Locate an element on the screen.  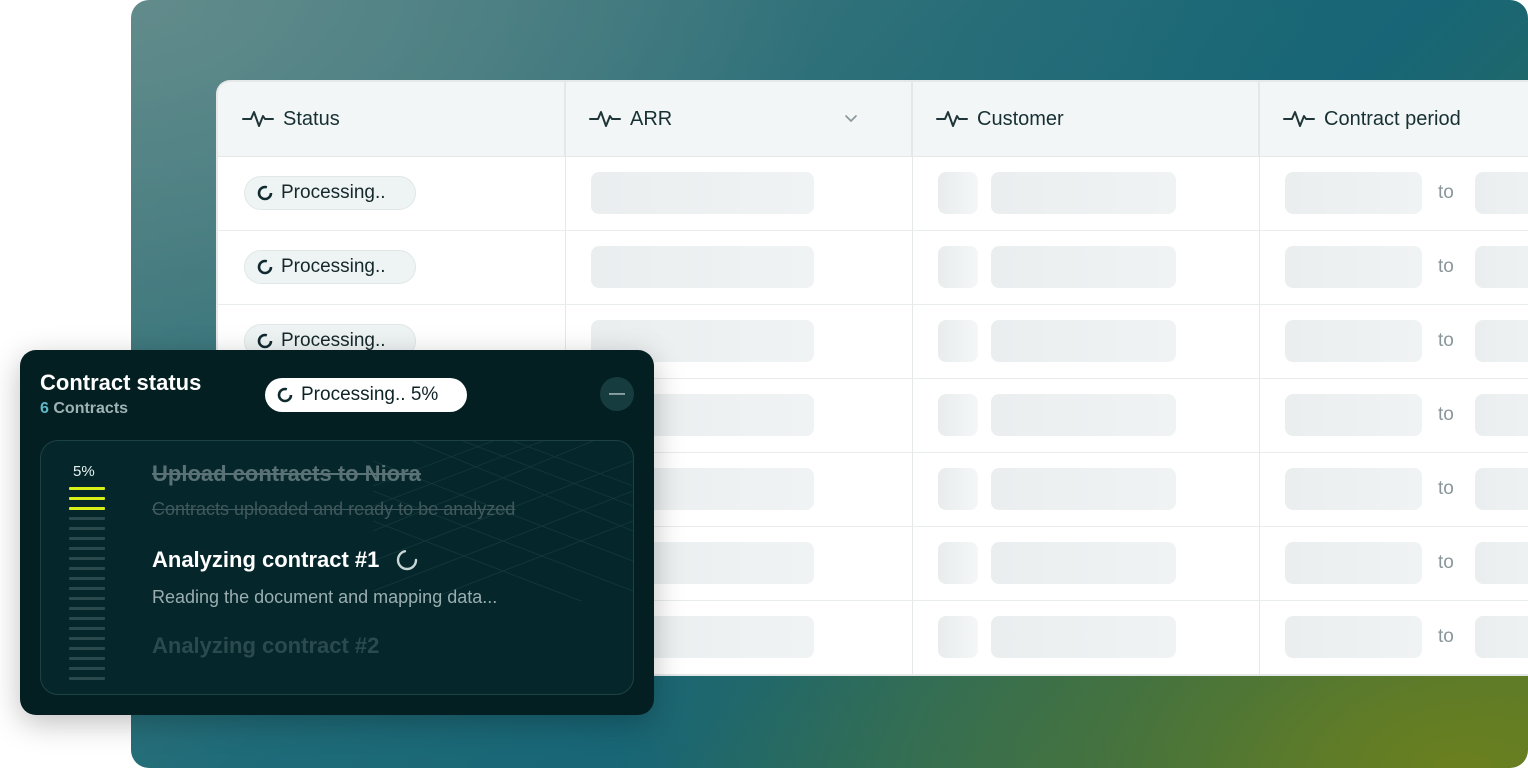
column-header-status: Status is located at coordinates (391, 119).